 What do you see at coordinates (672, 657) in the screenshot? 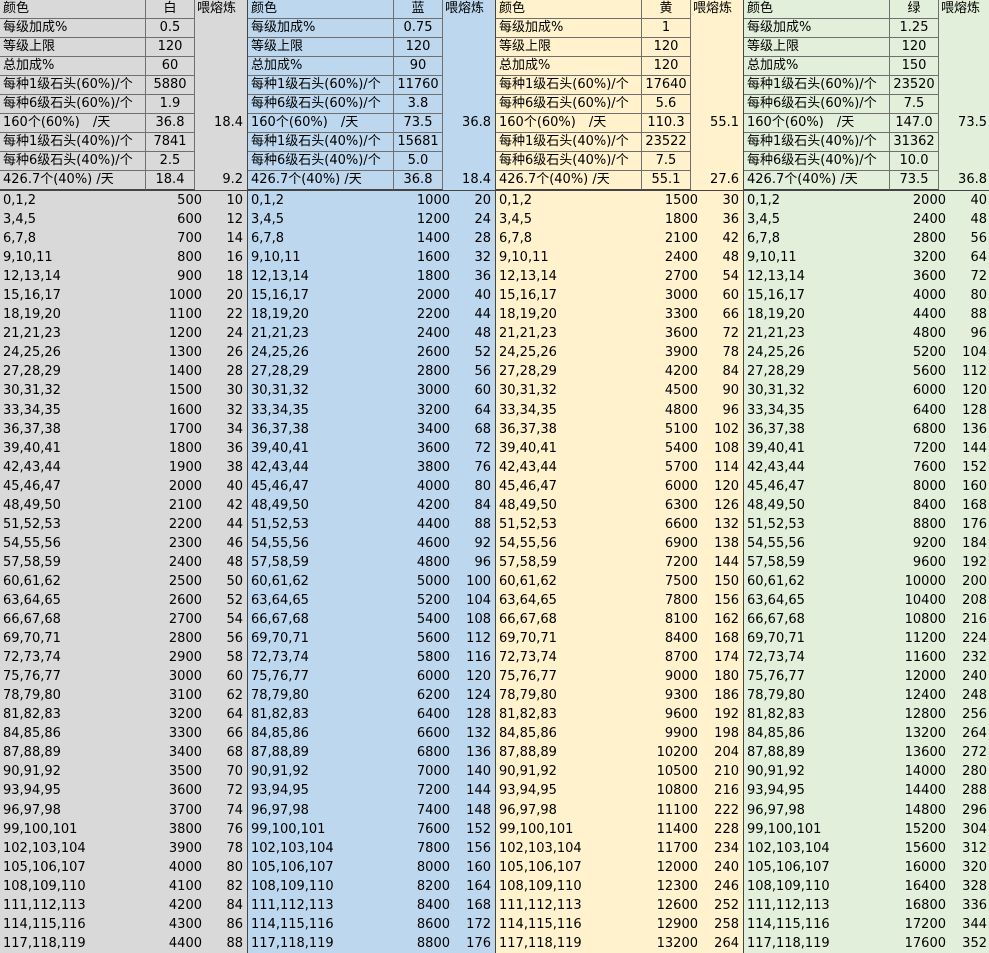
I see `cost-cell: 8700` at bounding box center [672, 657].